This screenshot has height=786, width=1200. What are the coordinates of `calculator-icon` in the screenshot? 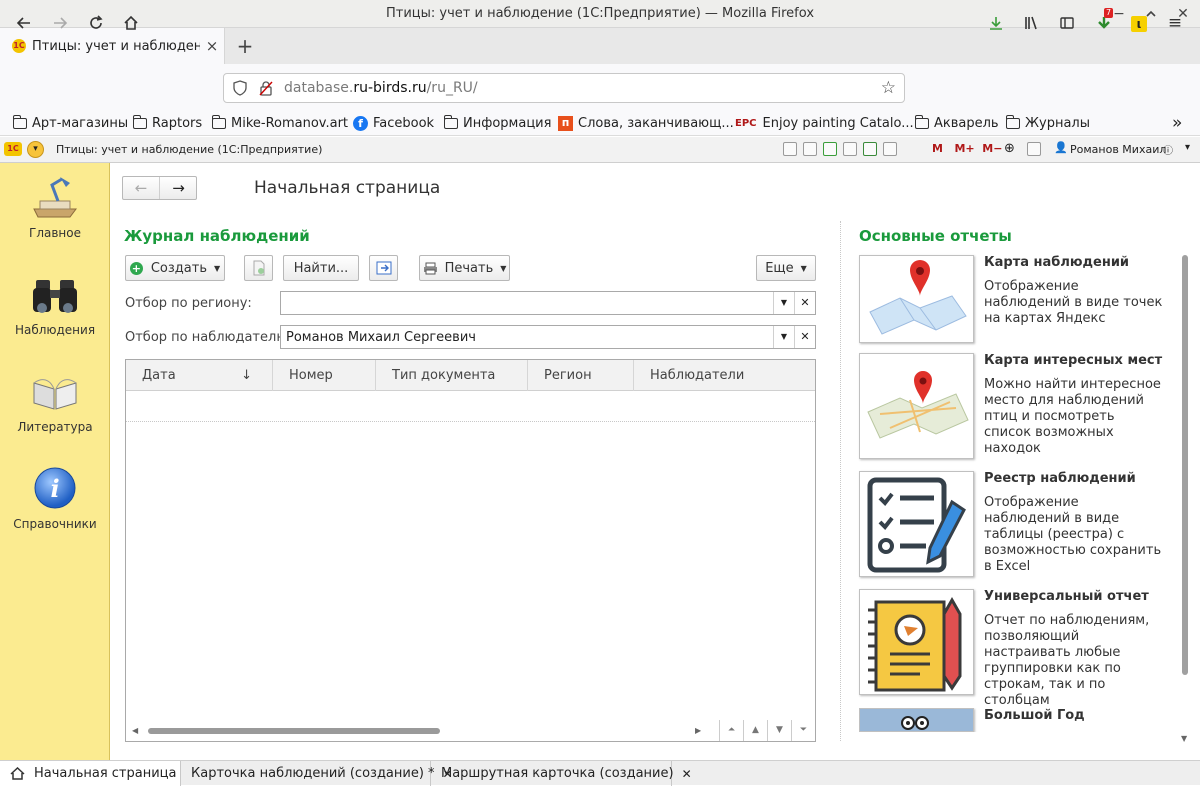 It's located at (870, 149).